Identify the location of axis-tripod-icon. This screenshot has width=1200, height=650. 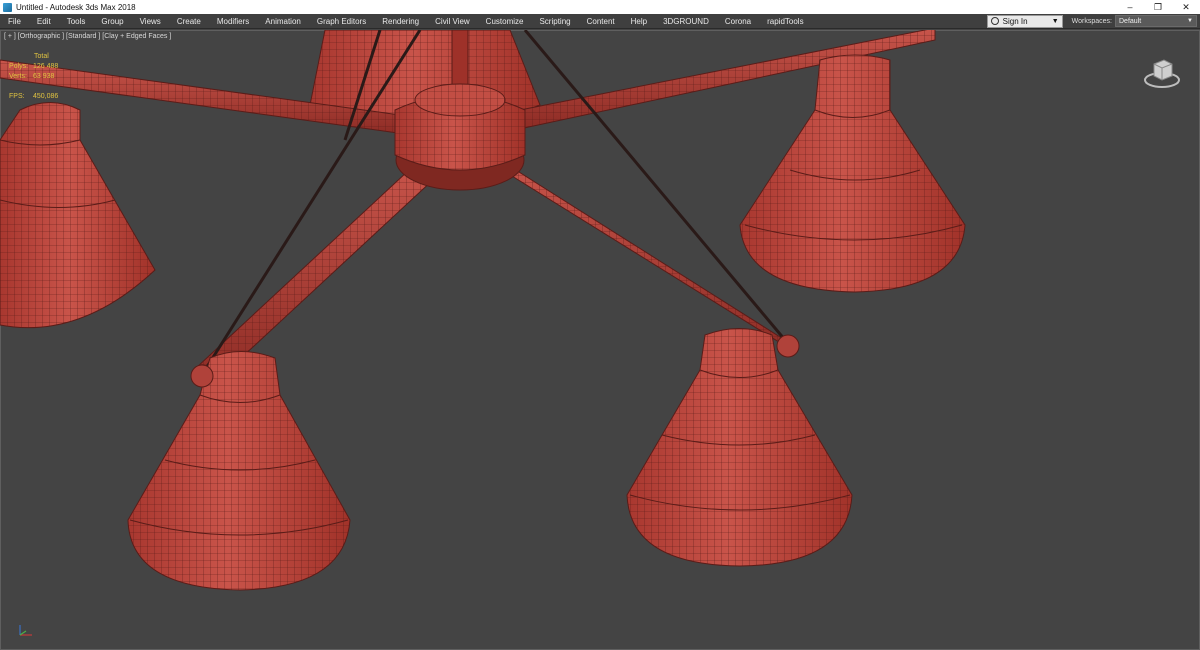
(25, 630).